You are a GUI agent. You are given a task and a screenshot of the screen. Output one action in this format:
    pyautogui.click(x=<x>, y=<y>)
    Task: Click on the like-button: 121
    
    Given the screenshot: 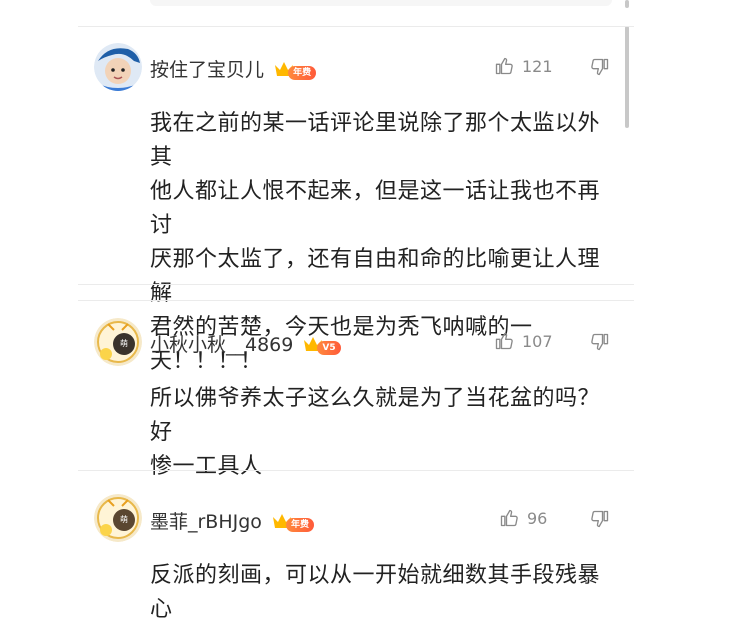 What is the action you would take?
    pyautogui.click(x=523, y=66)
    